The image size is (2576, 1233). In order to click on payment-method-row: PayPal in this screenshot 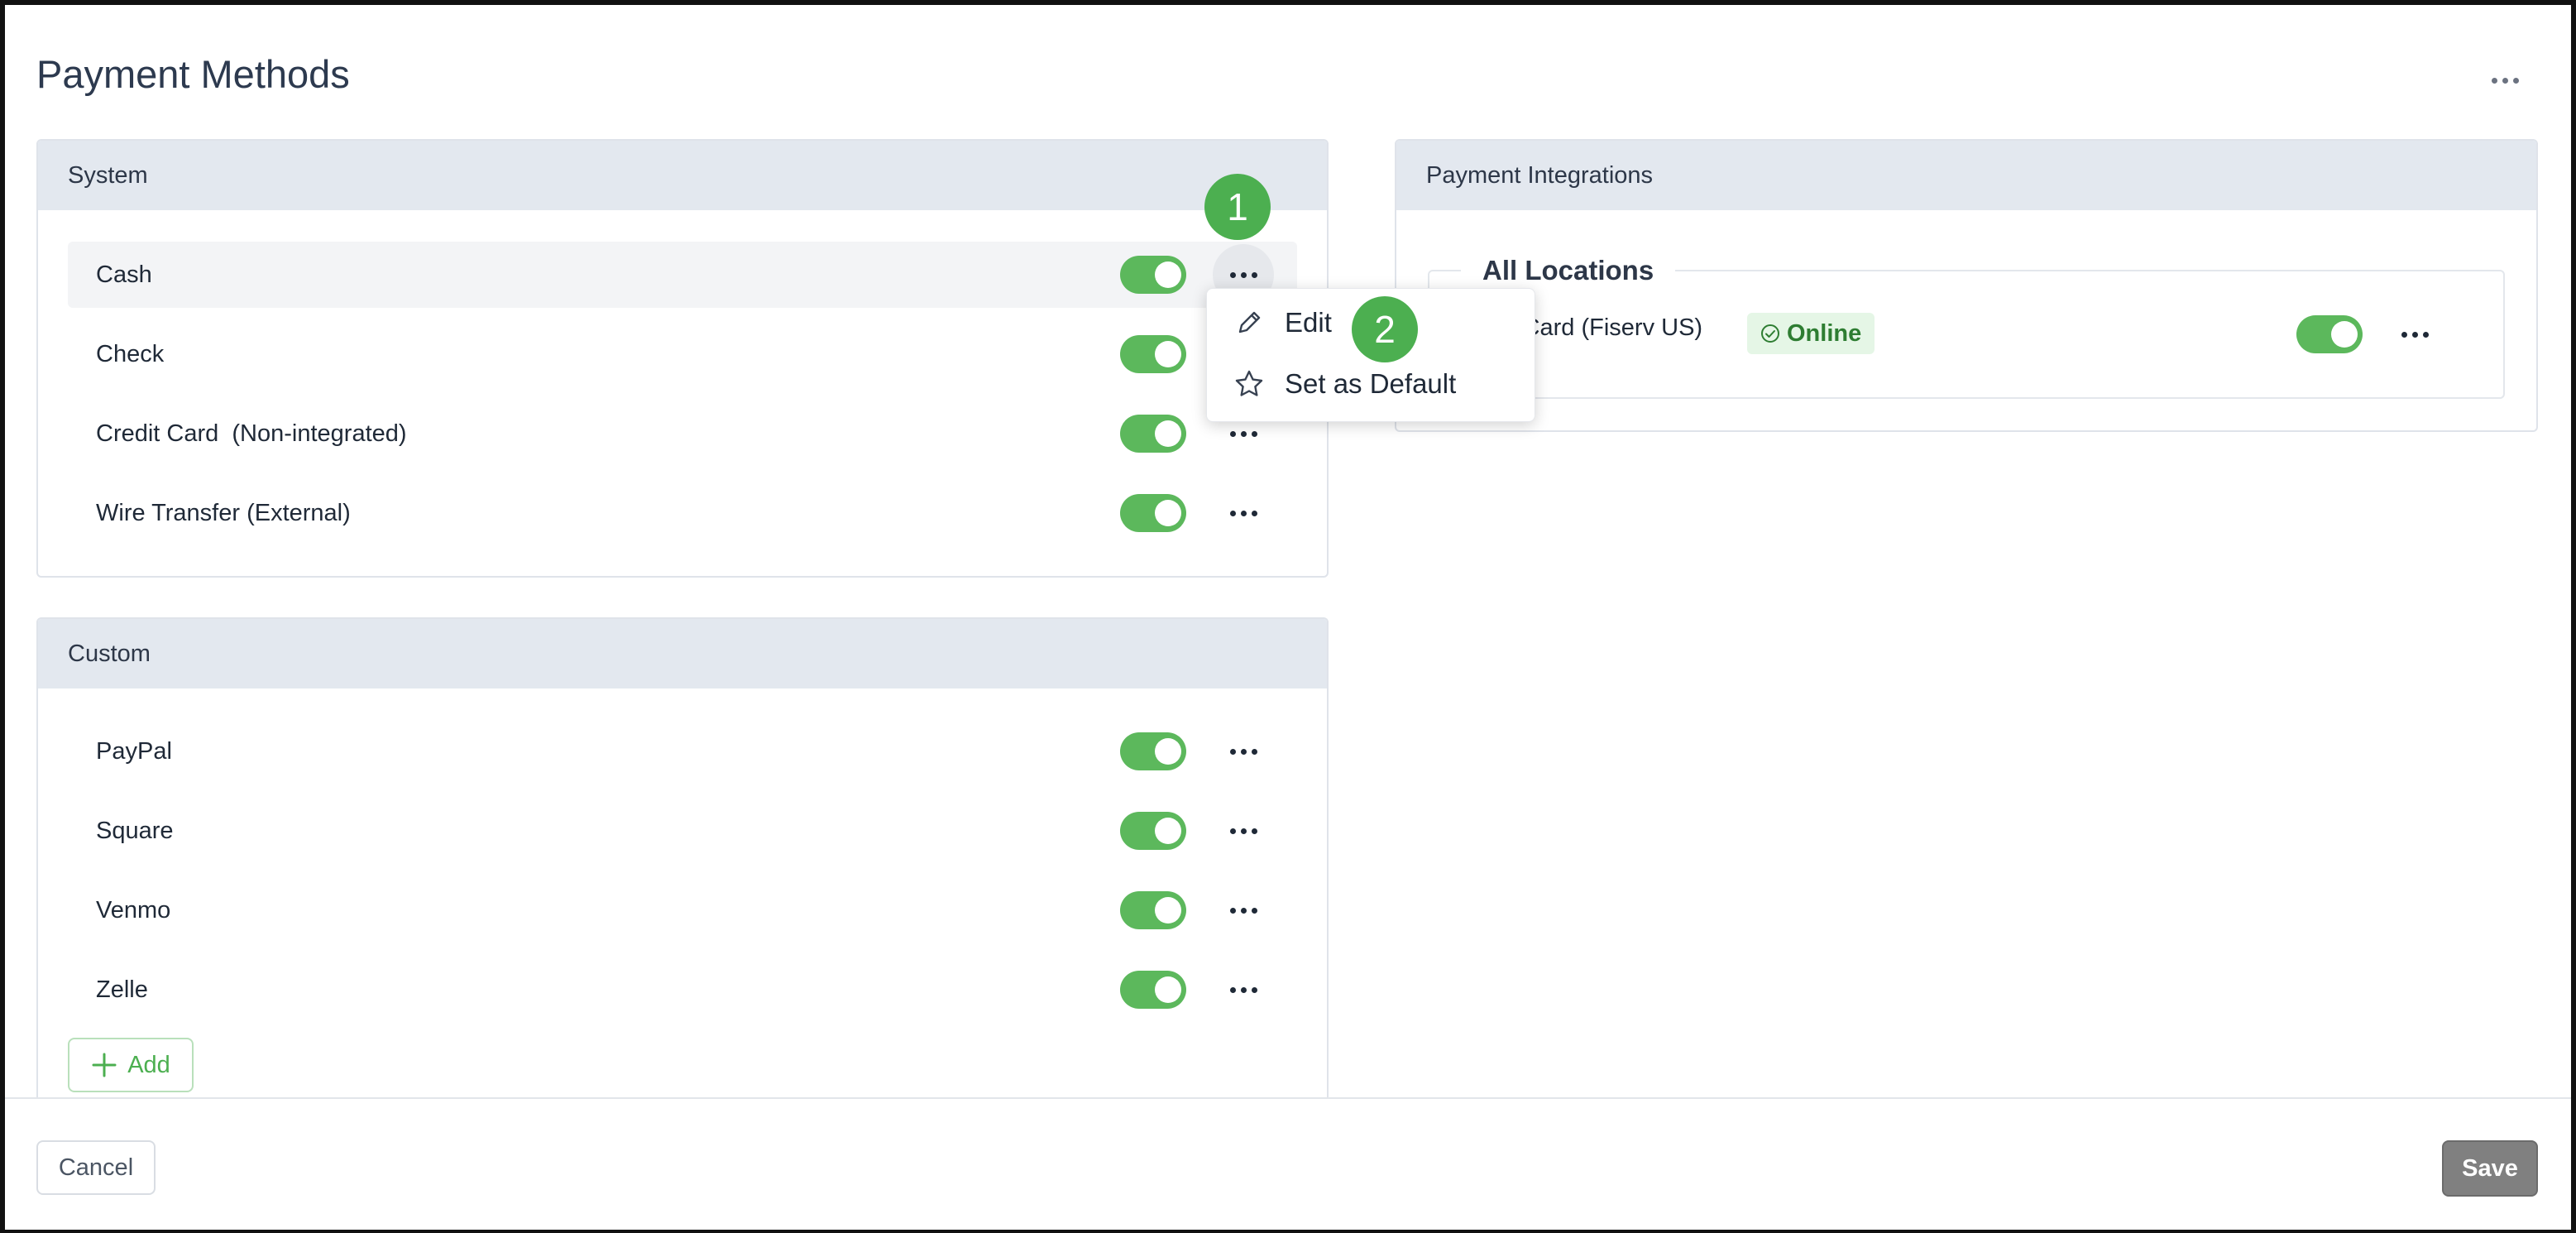, I will do `click(683, 751)`.